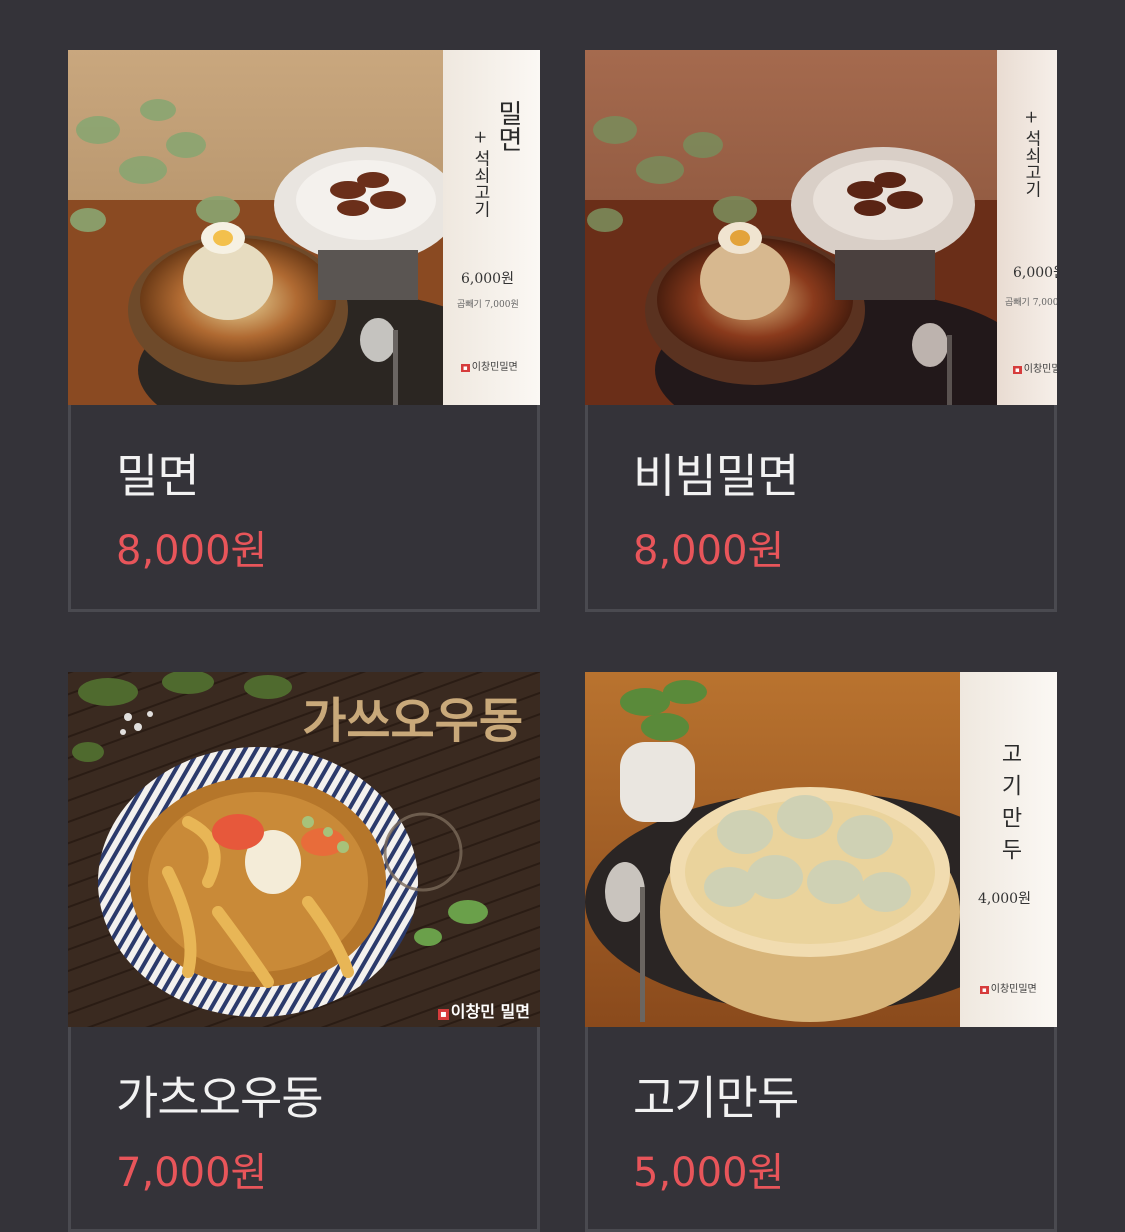 This screenshot has height=1232, width=1125. I want to click on menu-photo: 가쓰오우동 ▪ 이창민 밀면, so click(304, 849).